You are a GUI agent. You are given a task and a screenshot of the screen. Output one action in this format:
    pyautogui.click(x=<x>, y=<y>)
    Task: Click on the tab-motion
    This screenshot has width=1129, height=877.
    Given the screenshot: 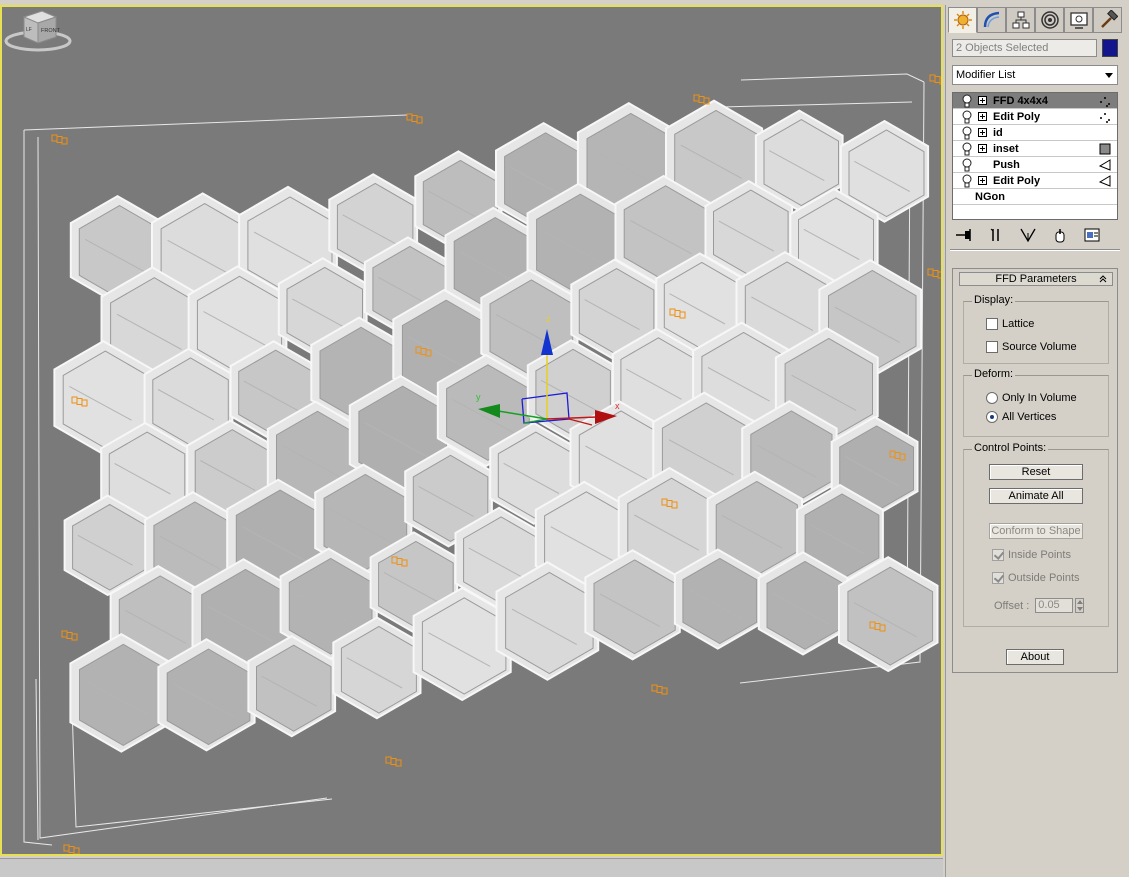 What is the action you would take?
    pyautogui.click(x=1049, y=20)
    